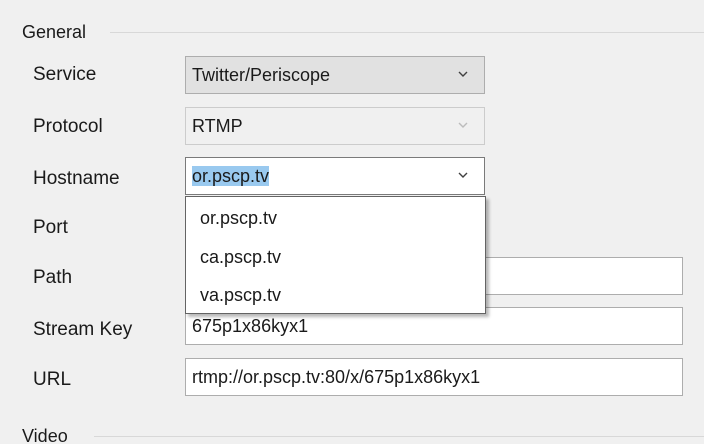  I want to click on hostname-input: or.pscp.tv, so click(231, 176).